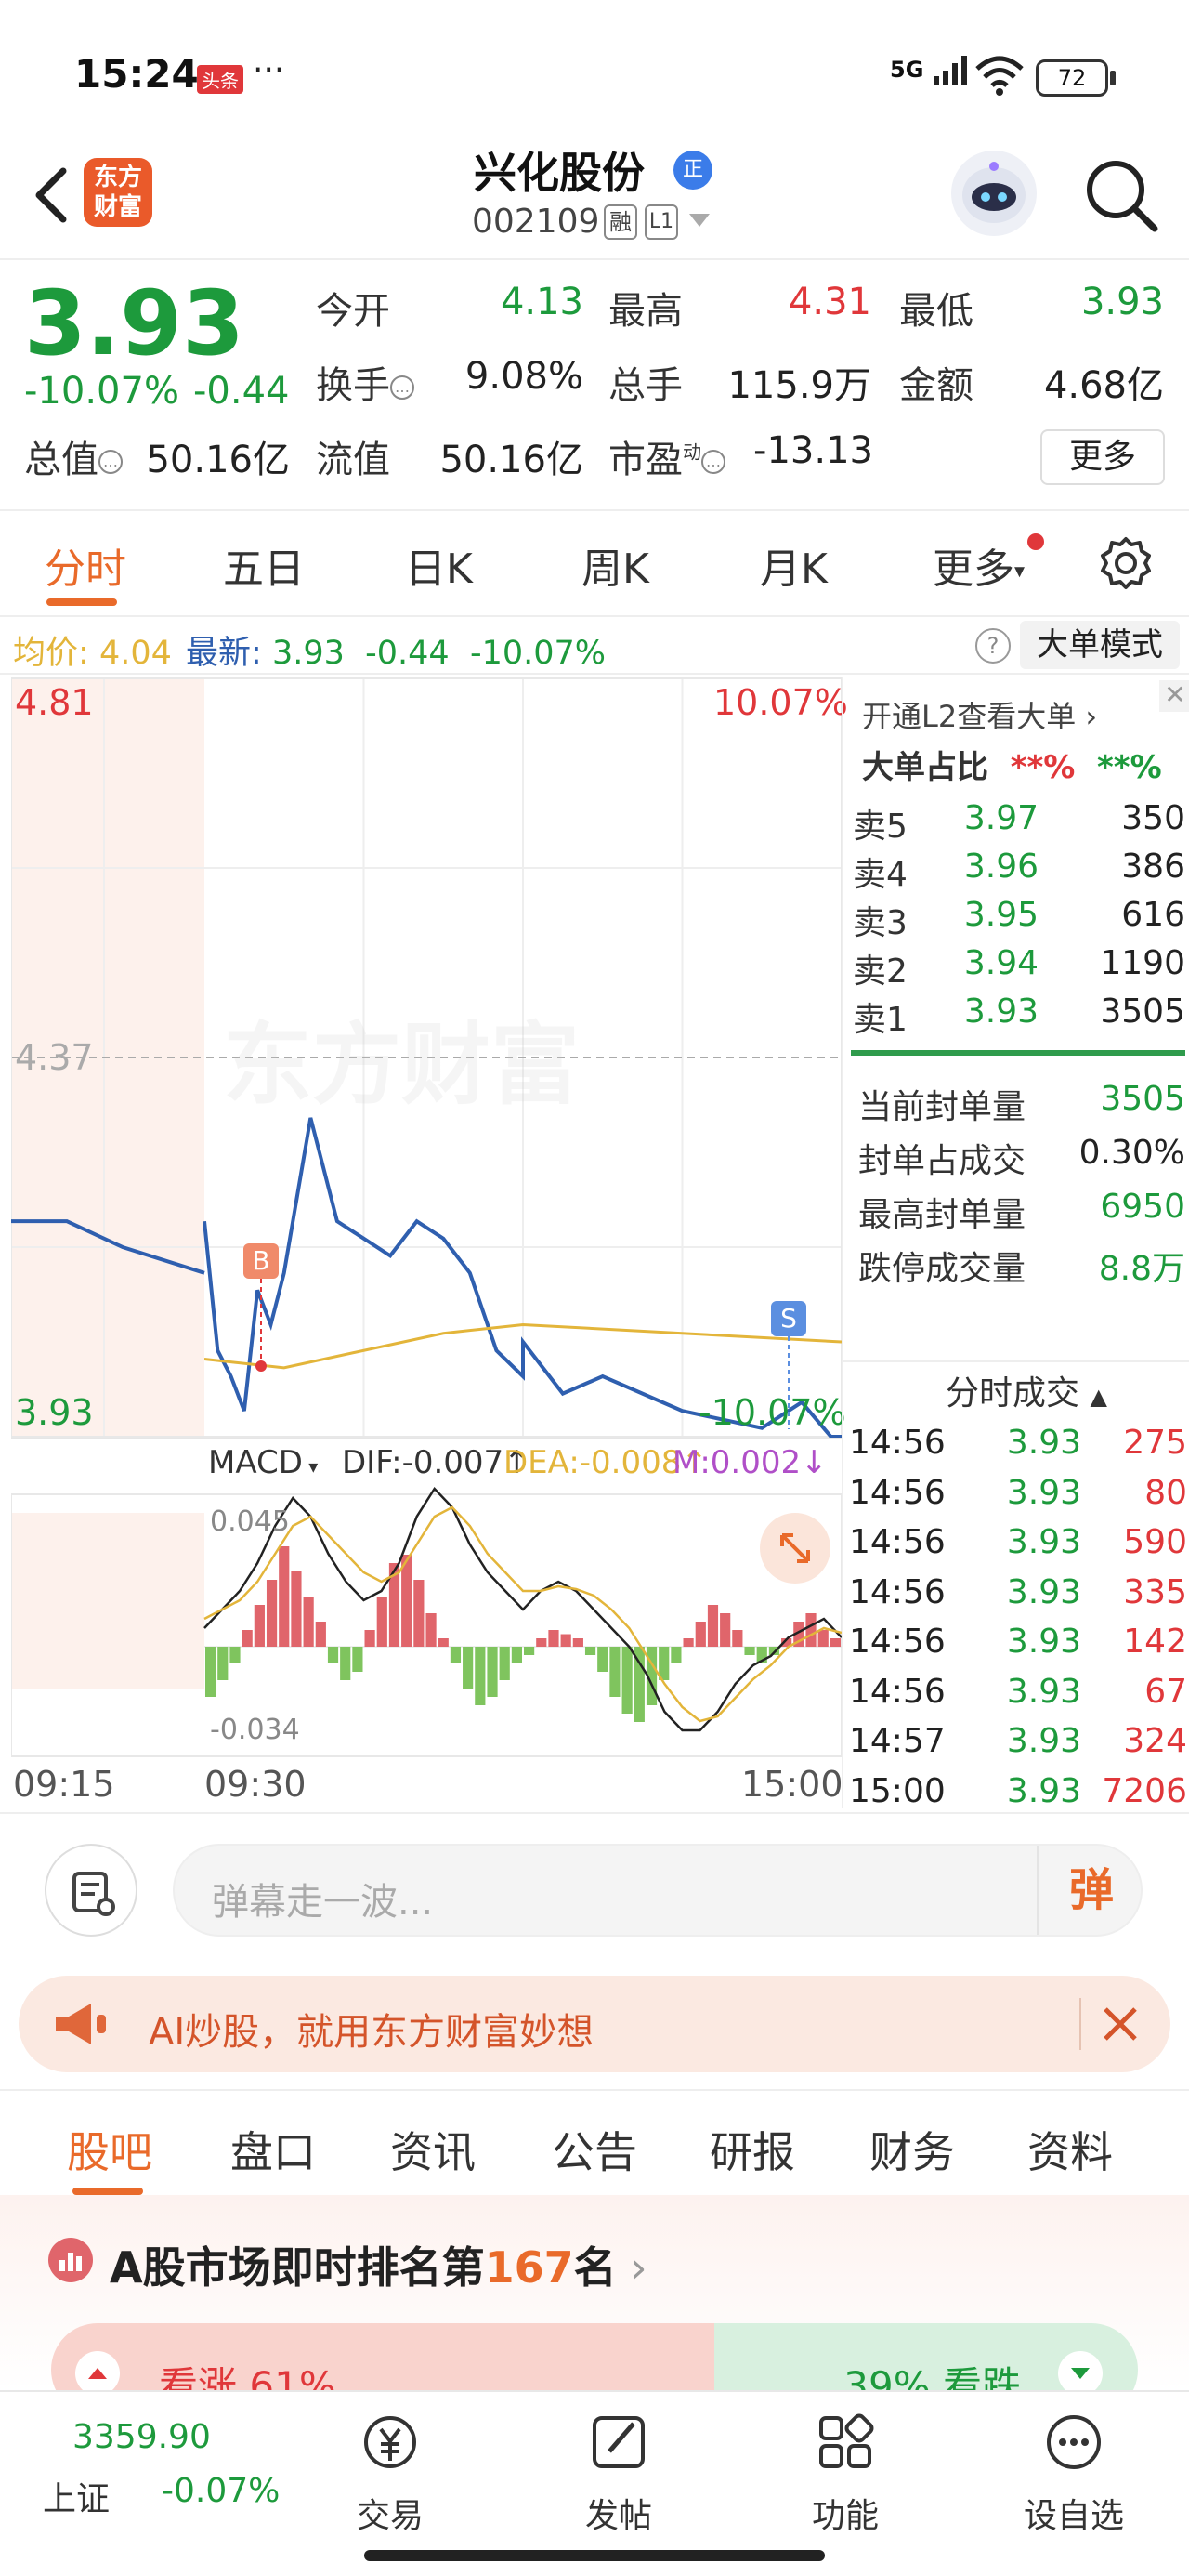  I want to click on close-icon: ✕, so click(1174, 696).